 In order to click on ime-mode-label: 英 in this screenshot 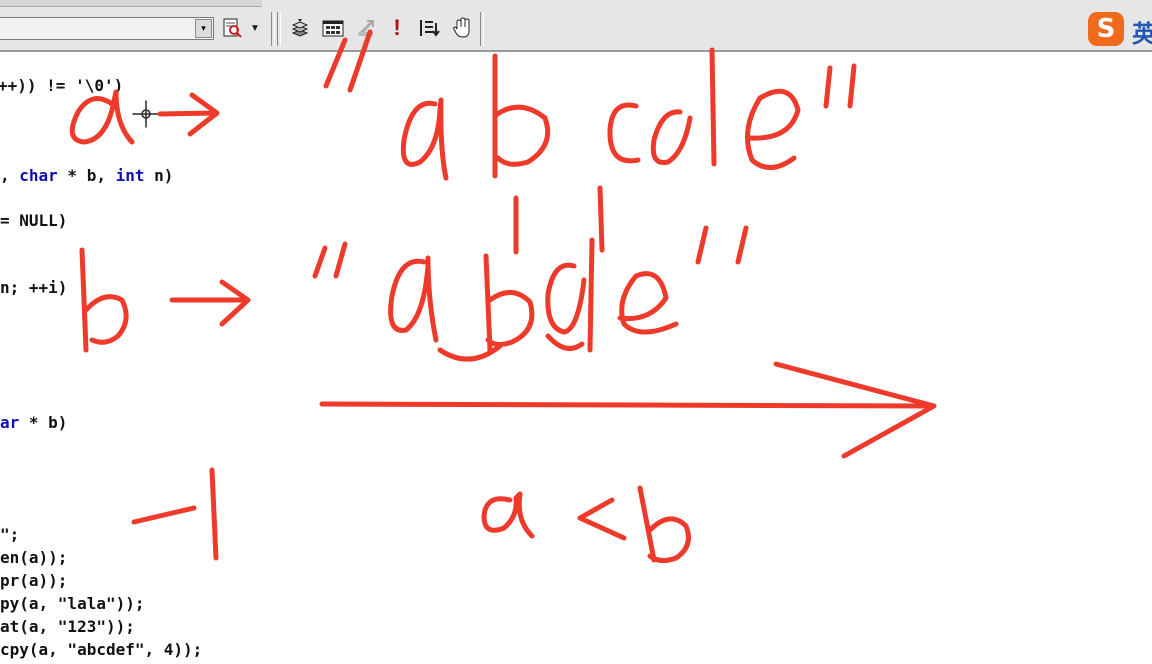, I will do `click(1142, 31)`.